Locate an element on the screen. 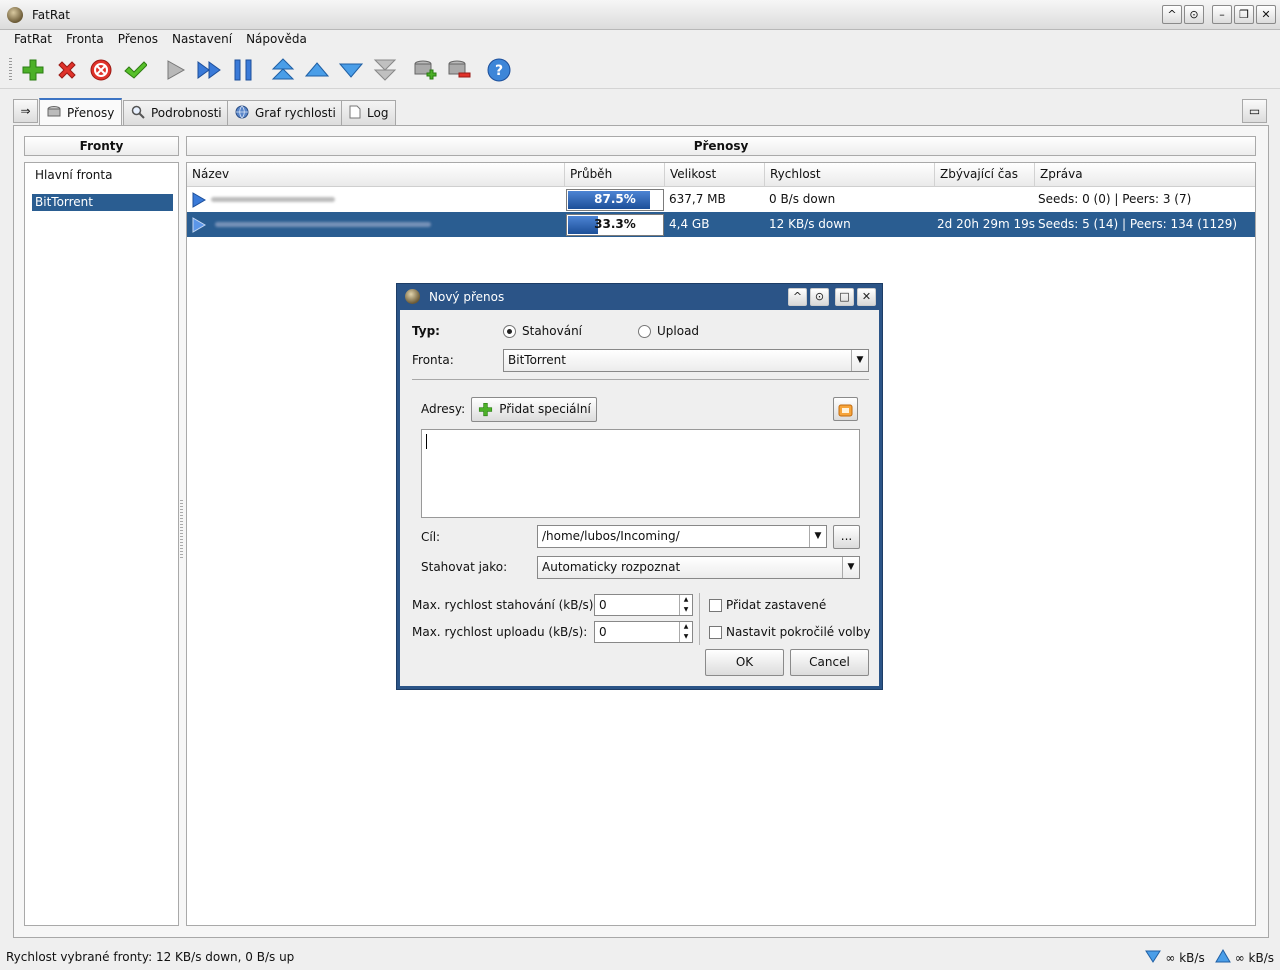 This screenshot has height=970, width=1280. addresses-label: Adresy: is located at coordinates (443, 409).